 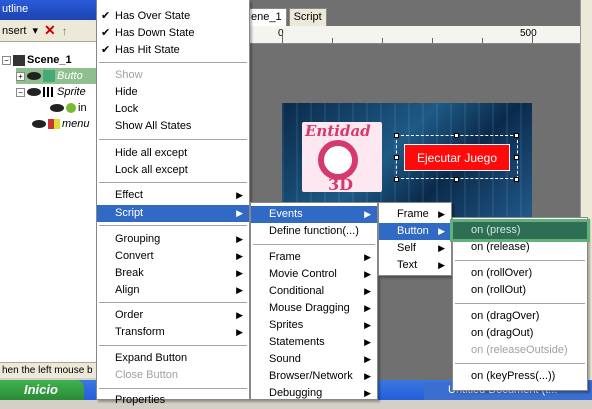 What do you see at coordinates (314, 214) in the screenshot?
I see `menu-item-events: Events ▶` at bounding box center [314, 214].